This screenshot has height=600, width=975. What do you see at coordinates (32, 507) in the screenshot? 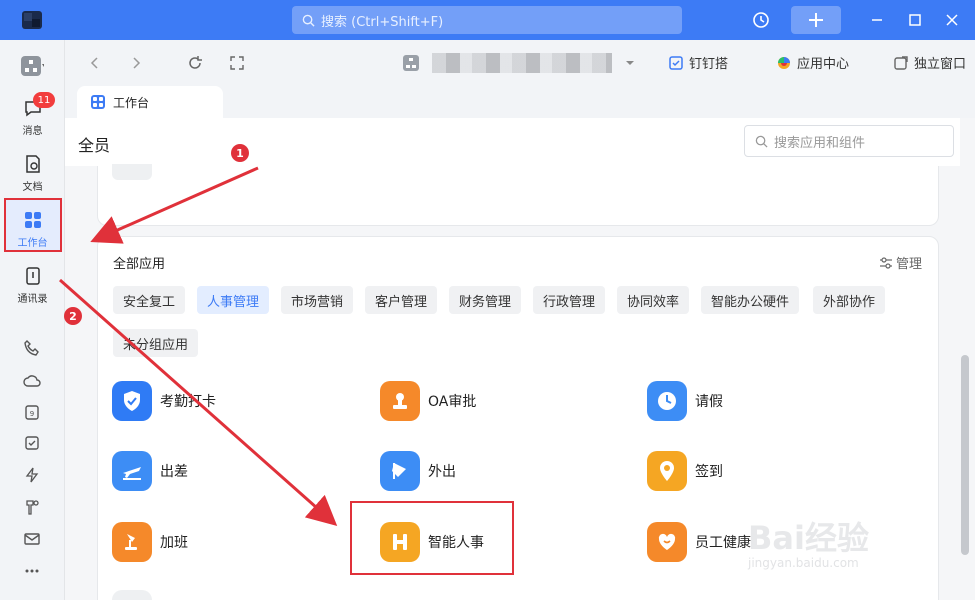
I see `tool-icon` at bounding box center [32, 507].